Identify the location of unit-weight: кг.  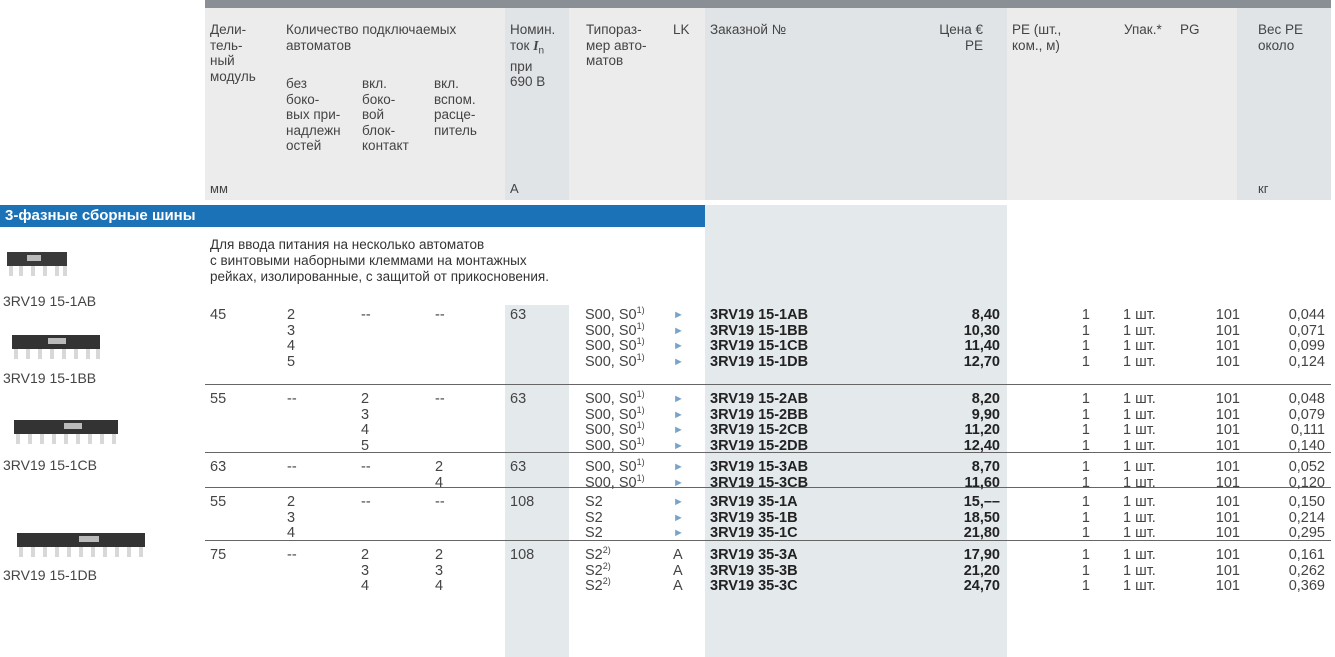
(1263, 188).